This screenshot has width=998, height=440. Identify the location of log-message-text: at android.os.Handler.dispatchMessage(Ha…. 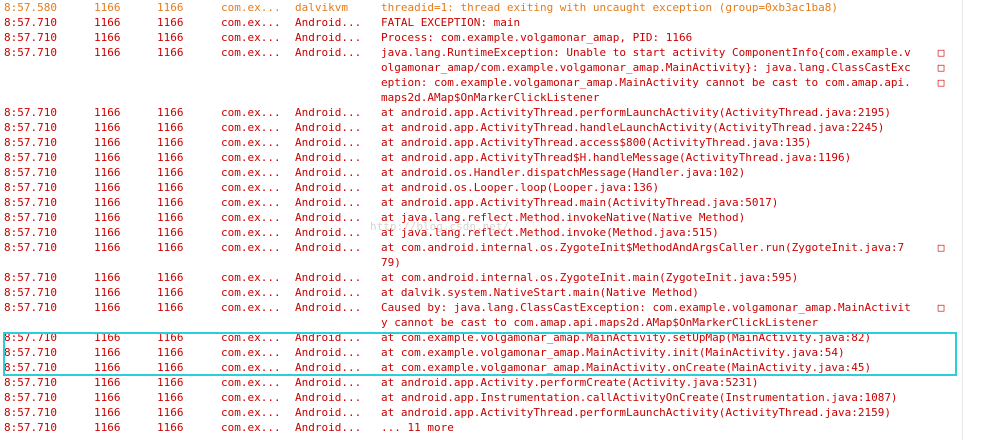
(563, 172).